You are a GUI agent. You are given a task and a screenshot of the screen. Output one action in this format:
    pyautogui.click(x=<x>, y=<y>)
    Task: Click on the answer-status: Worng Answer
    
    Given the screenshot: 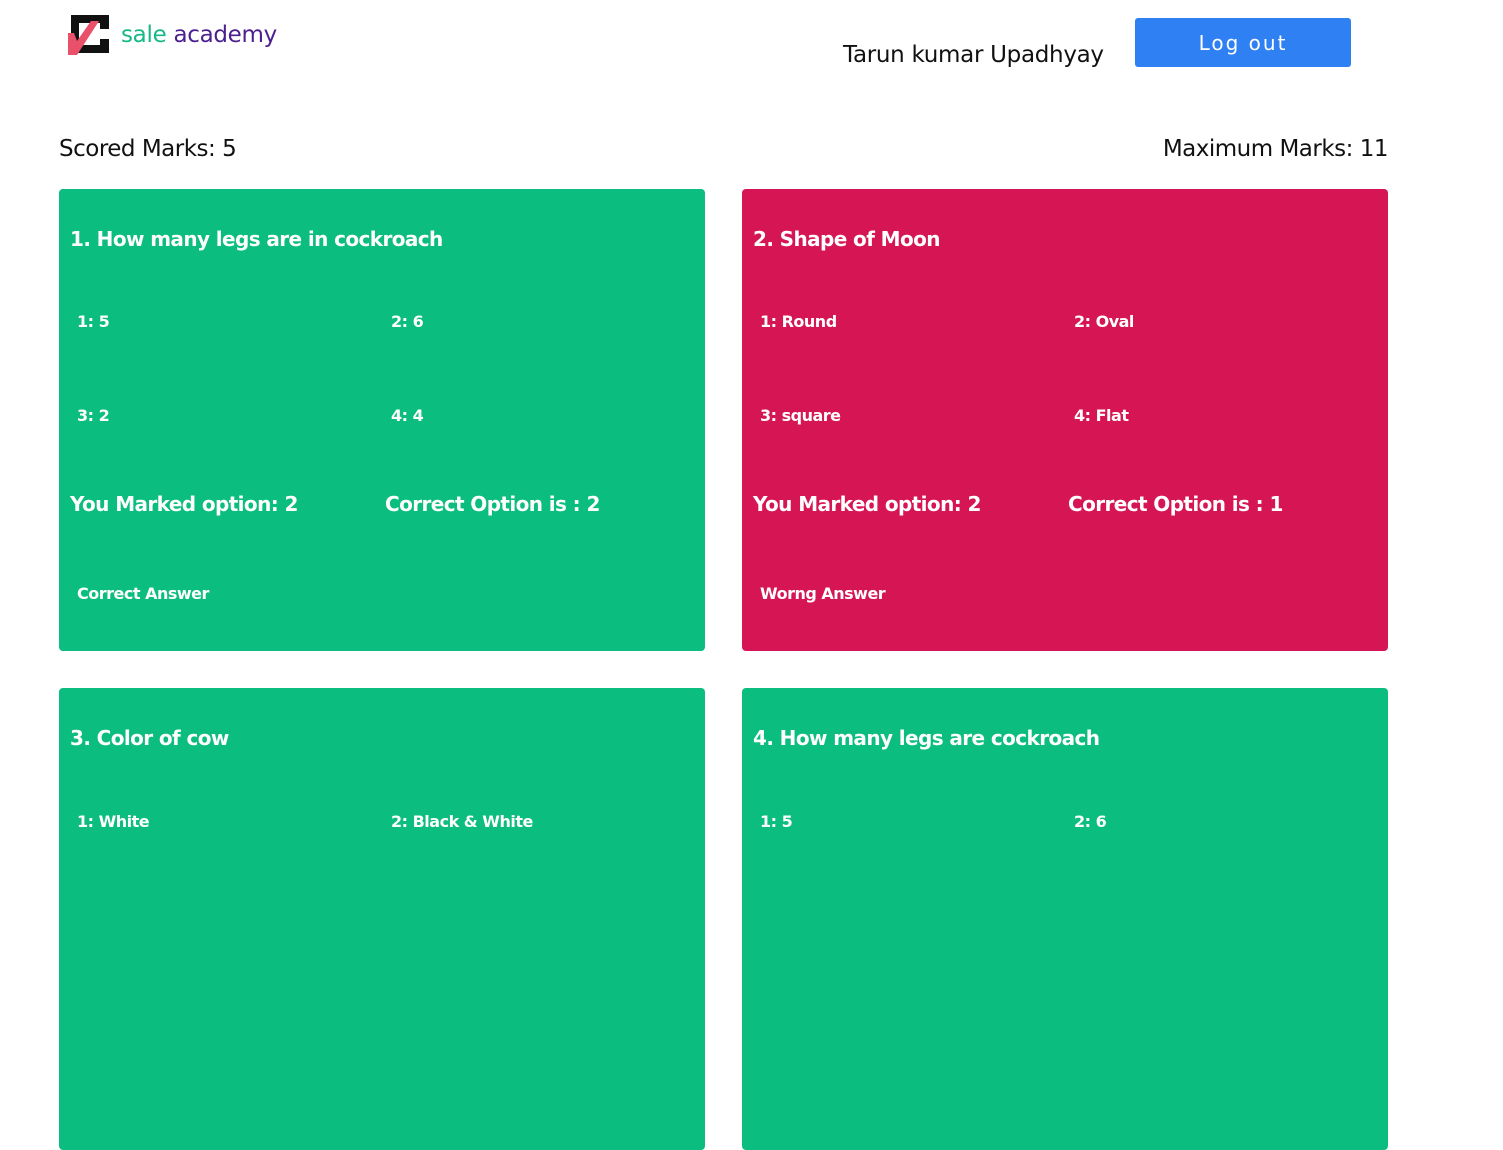 What is the action you would take?
    pyautogui.click(x=823, y=593)
    